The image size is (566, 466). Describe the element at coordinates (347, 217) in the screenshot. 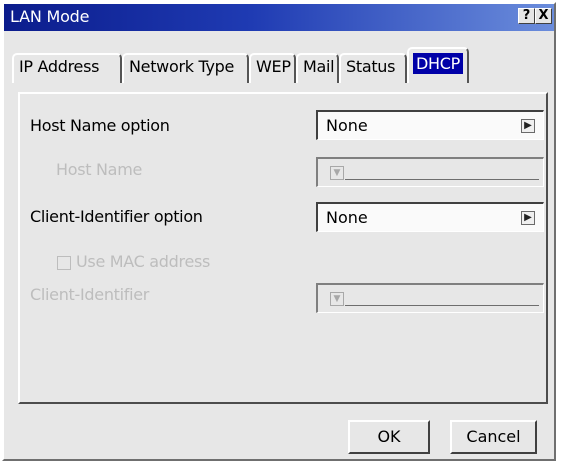

I see `client-identifier-option-value: None` at that location.